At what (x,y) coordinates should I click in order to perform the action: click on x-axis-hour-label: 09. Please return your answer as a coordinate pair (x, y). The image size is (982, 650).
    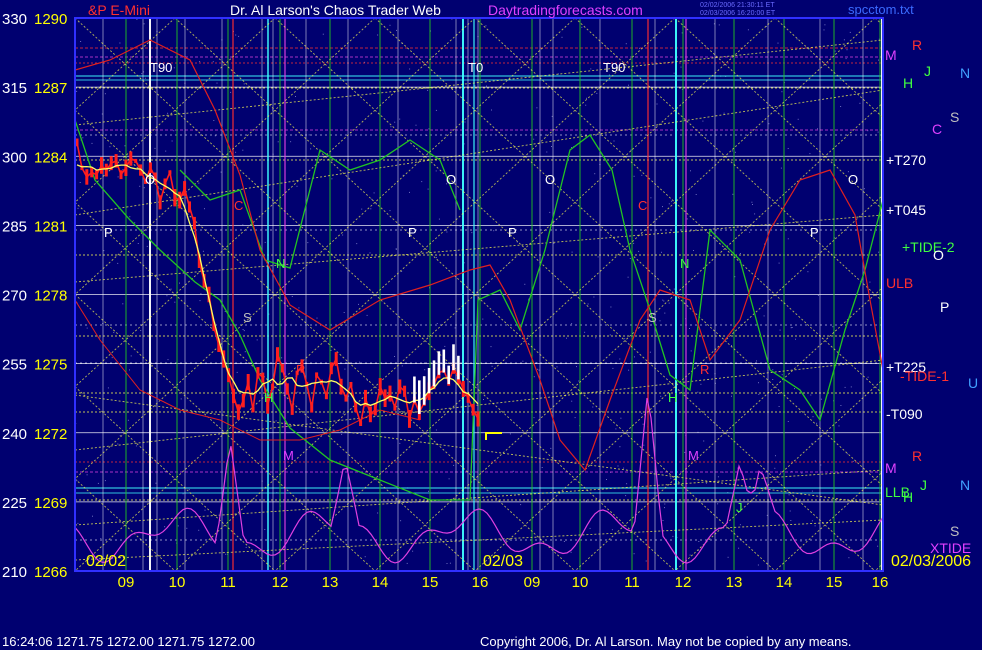
    Looking at the image, I should click on (532, 582).